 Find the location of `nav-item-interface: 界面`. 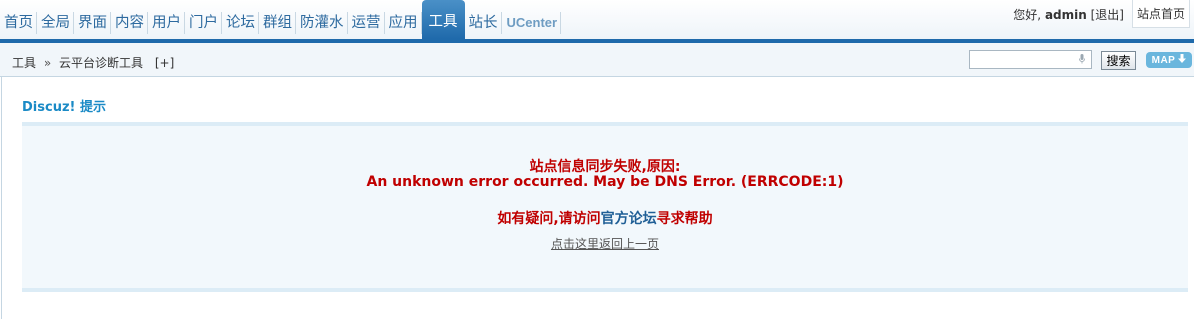

nav-item-interface: 界面 is located at coordinates (92, 23).